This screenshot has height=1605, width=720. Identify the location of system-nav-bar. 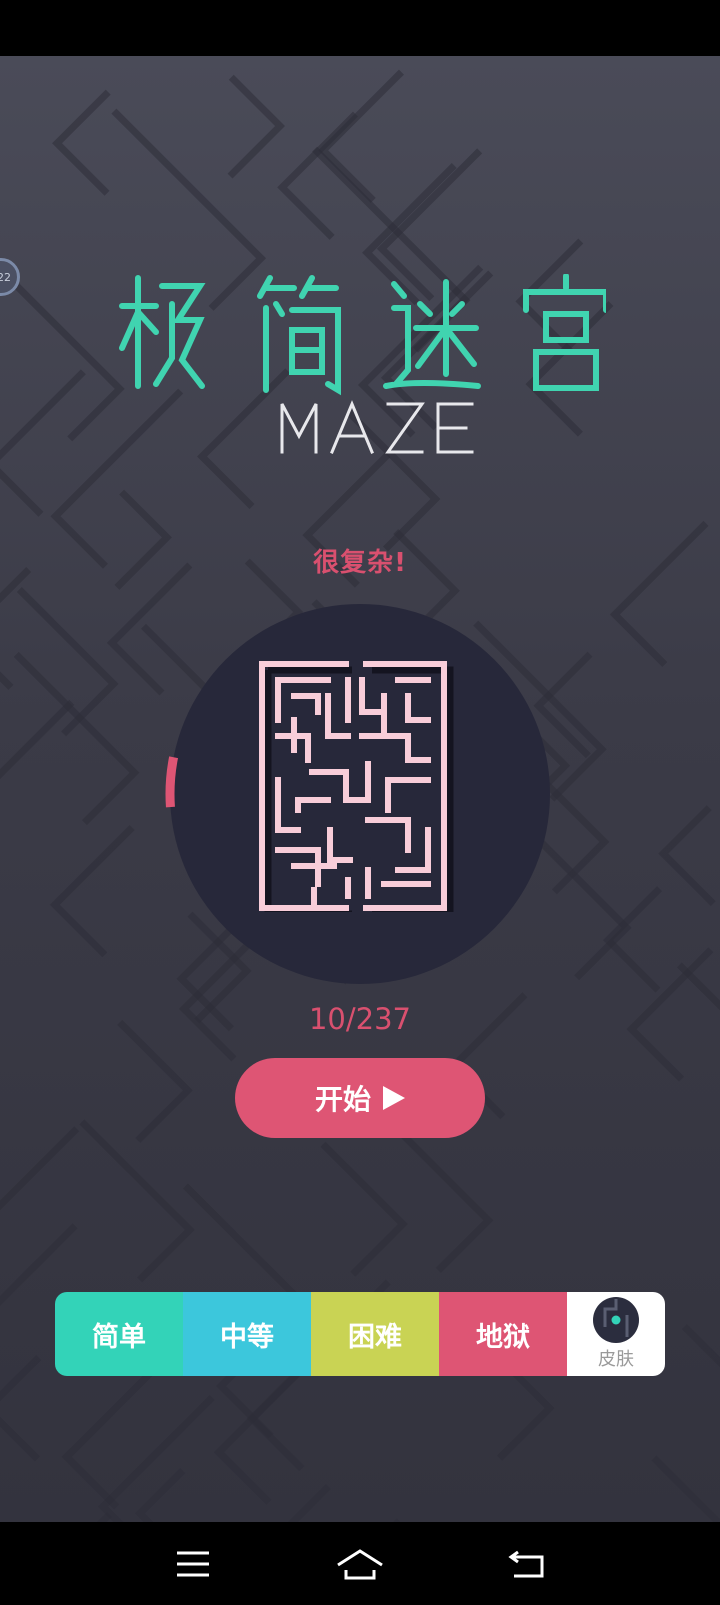
(360, 1563).